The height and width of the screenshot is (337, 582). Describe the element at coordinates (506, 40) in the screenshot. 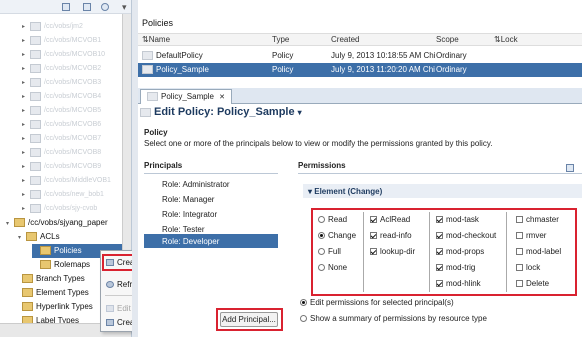

I see `column-header-lock: ⇅Lock` at that location.